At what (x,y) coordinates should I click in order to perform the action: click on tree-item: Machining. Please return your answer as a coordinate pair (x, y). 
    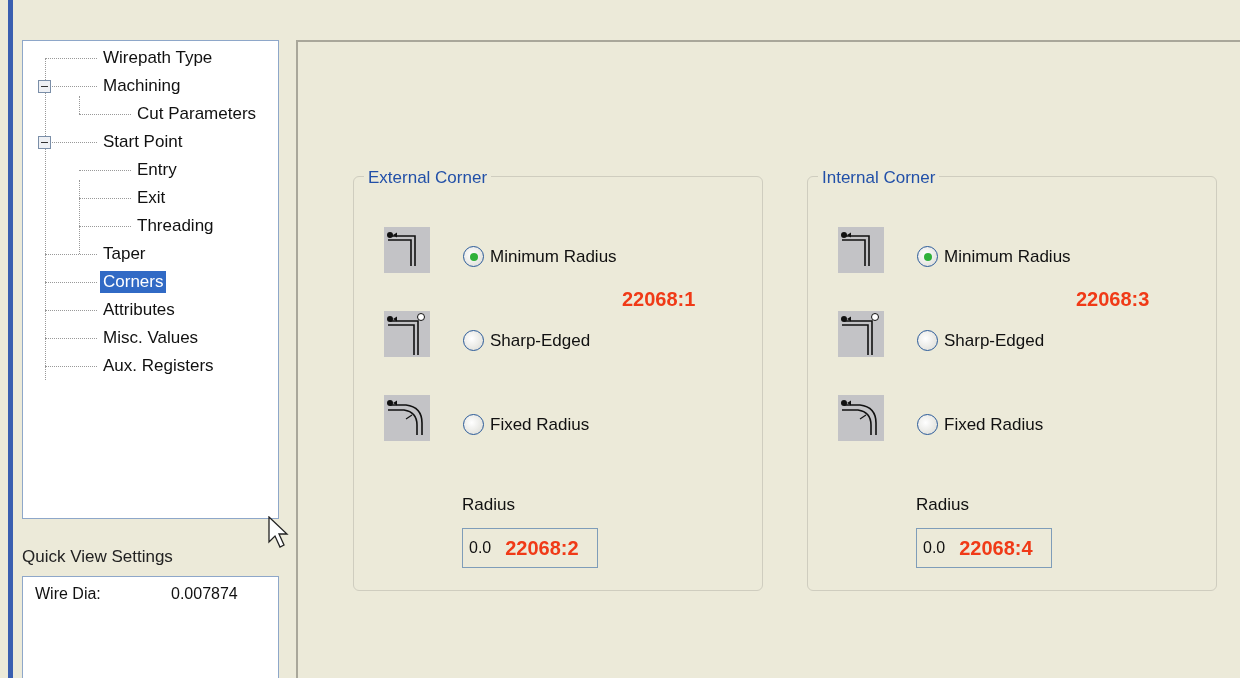
    Looking at the image, I should click on (142, 86).